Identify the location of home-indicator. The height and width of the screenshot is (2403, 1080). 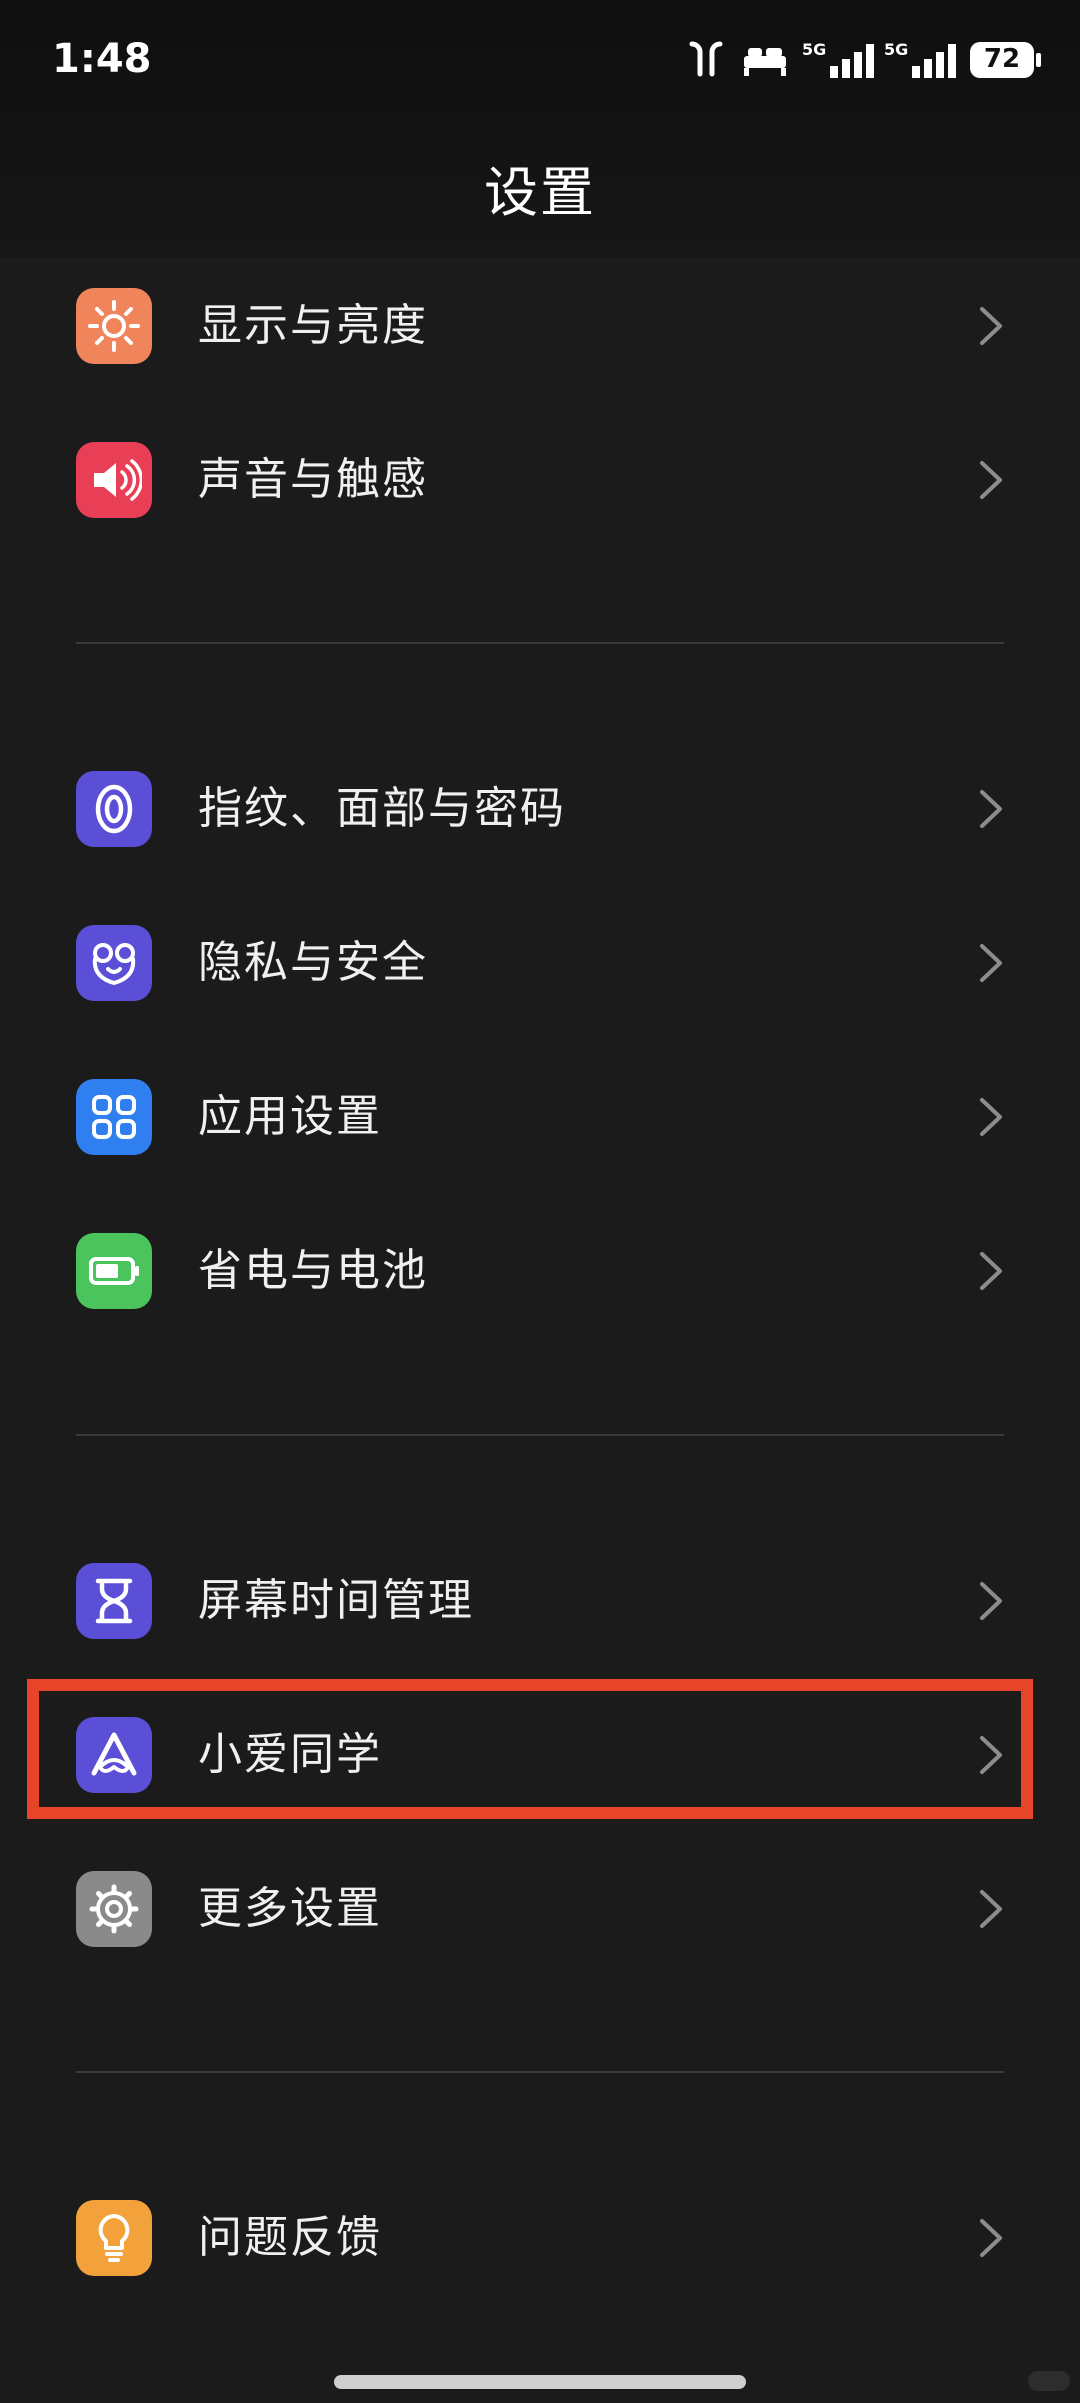
(540, 2382).